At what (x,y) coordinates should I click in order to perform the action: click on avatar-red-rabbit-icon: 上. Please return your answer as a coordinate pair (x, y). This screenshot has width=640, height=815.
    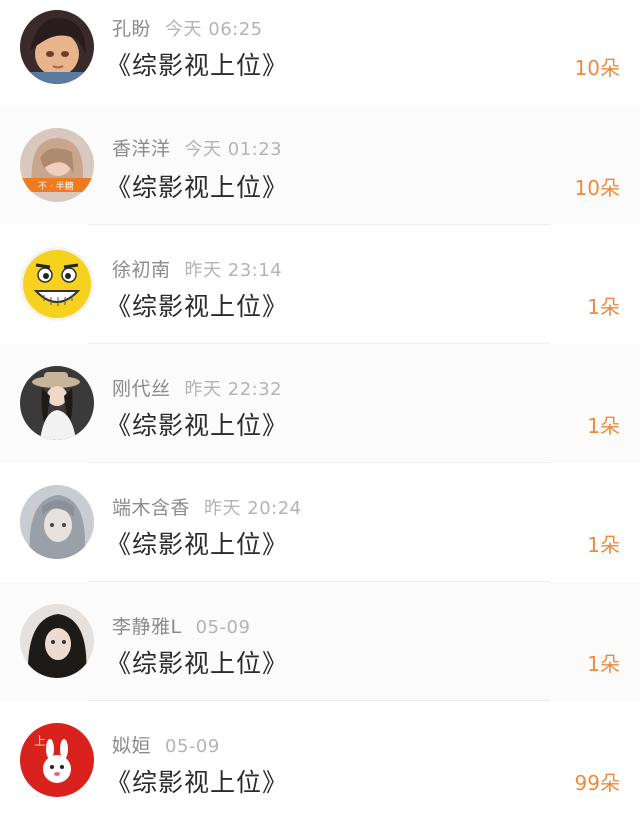
    Looking at the image, I should click on (57, 760).